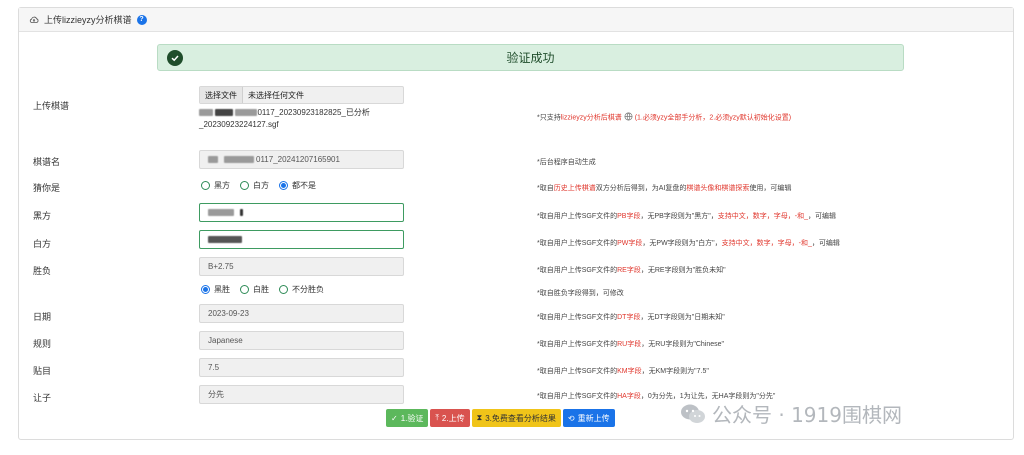 The height and width of the screenshot is (455, 1024). I want to click on result-radio-white-win: 白胜, so click(254, 289).